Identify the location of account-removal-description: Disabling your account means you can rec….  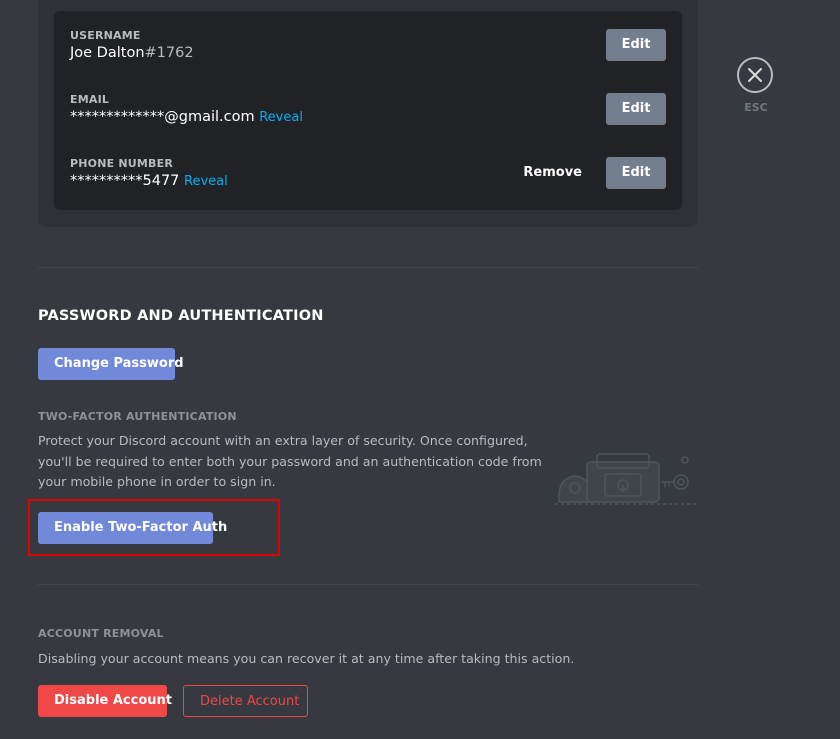
(306, 658).